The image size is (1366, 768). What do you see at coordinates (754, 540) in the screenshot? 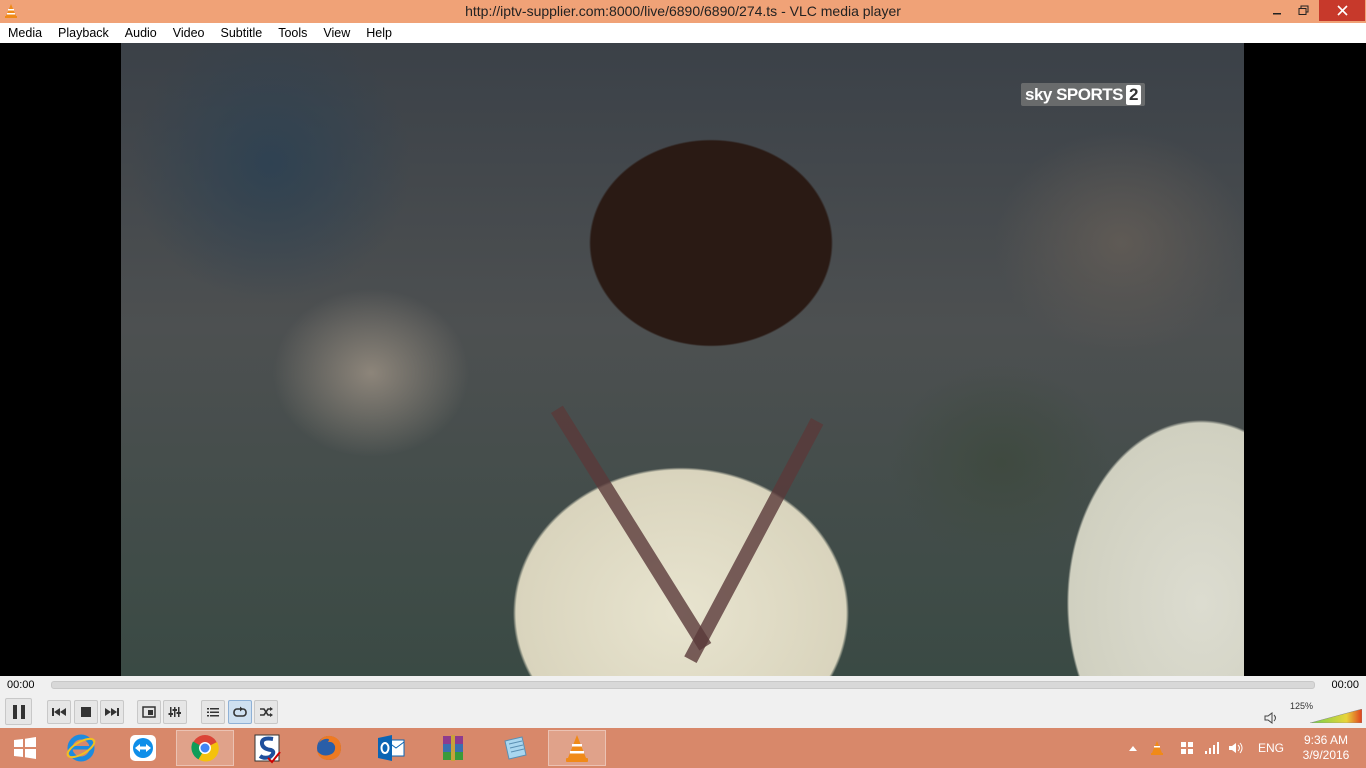
I see `sweater-stripe-right` at bounding box center [754, 540].